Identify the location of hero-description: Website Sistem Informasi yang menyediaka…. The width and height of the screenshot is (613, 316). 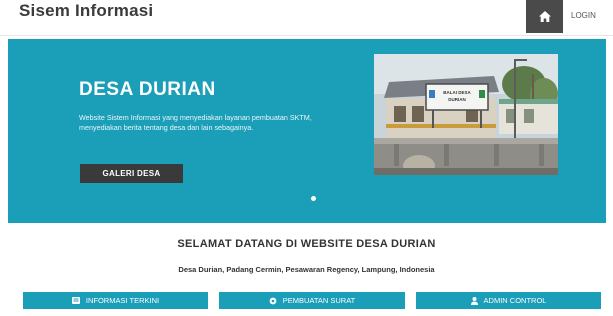
(195, 122).